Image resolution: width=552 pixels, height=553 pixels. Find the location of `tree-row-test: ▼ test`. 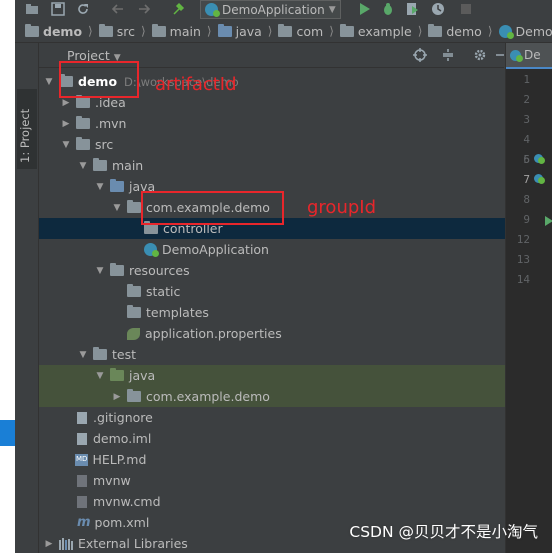

tree-row-test: ▼ test is located at coordinates (290, 354).